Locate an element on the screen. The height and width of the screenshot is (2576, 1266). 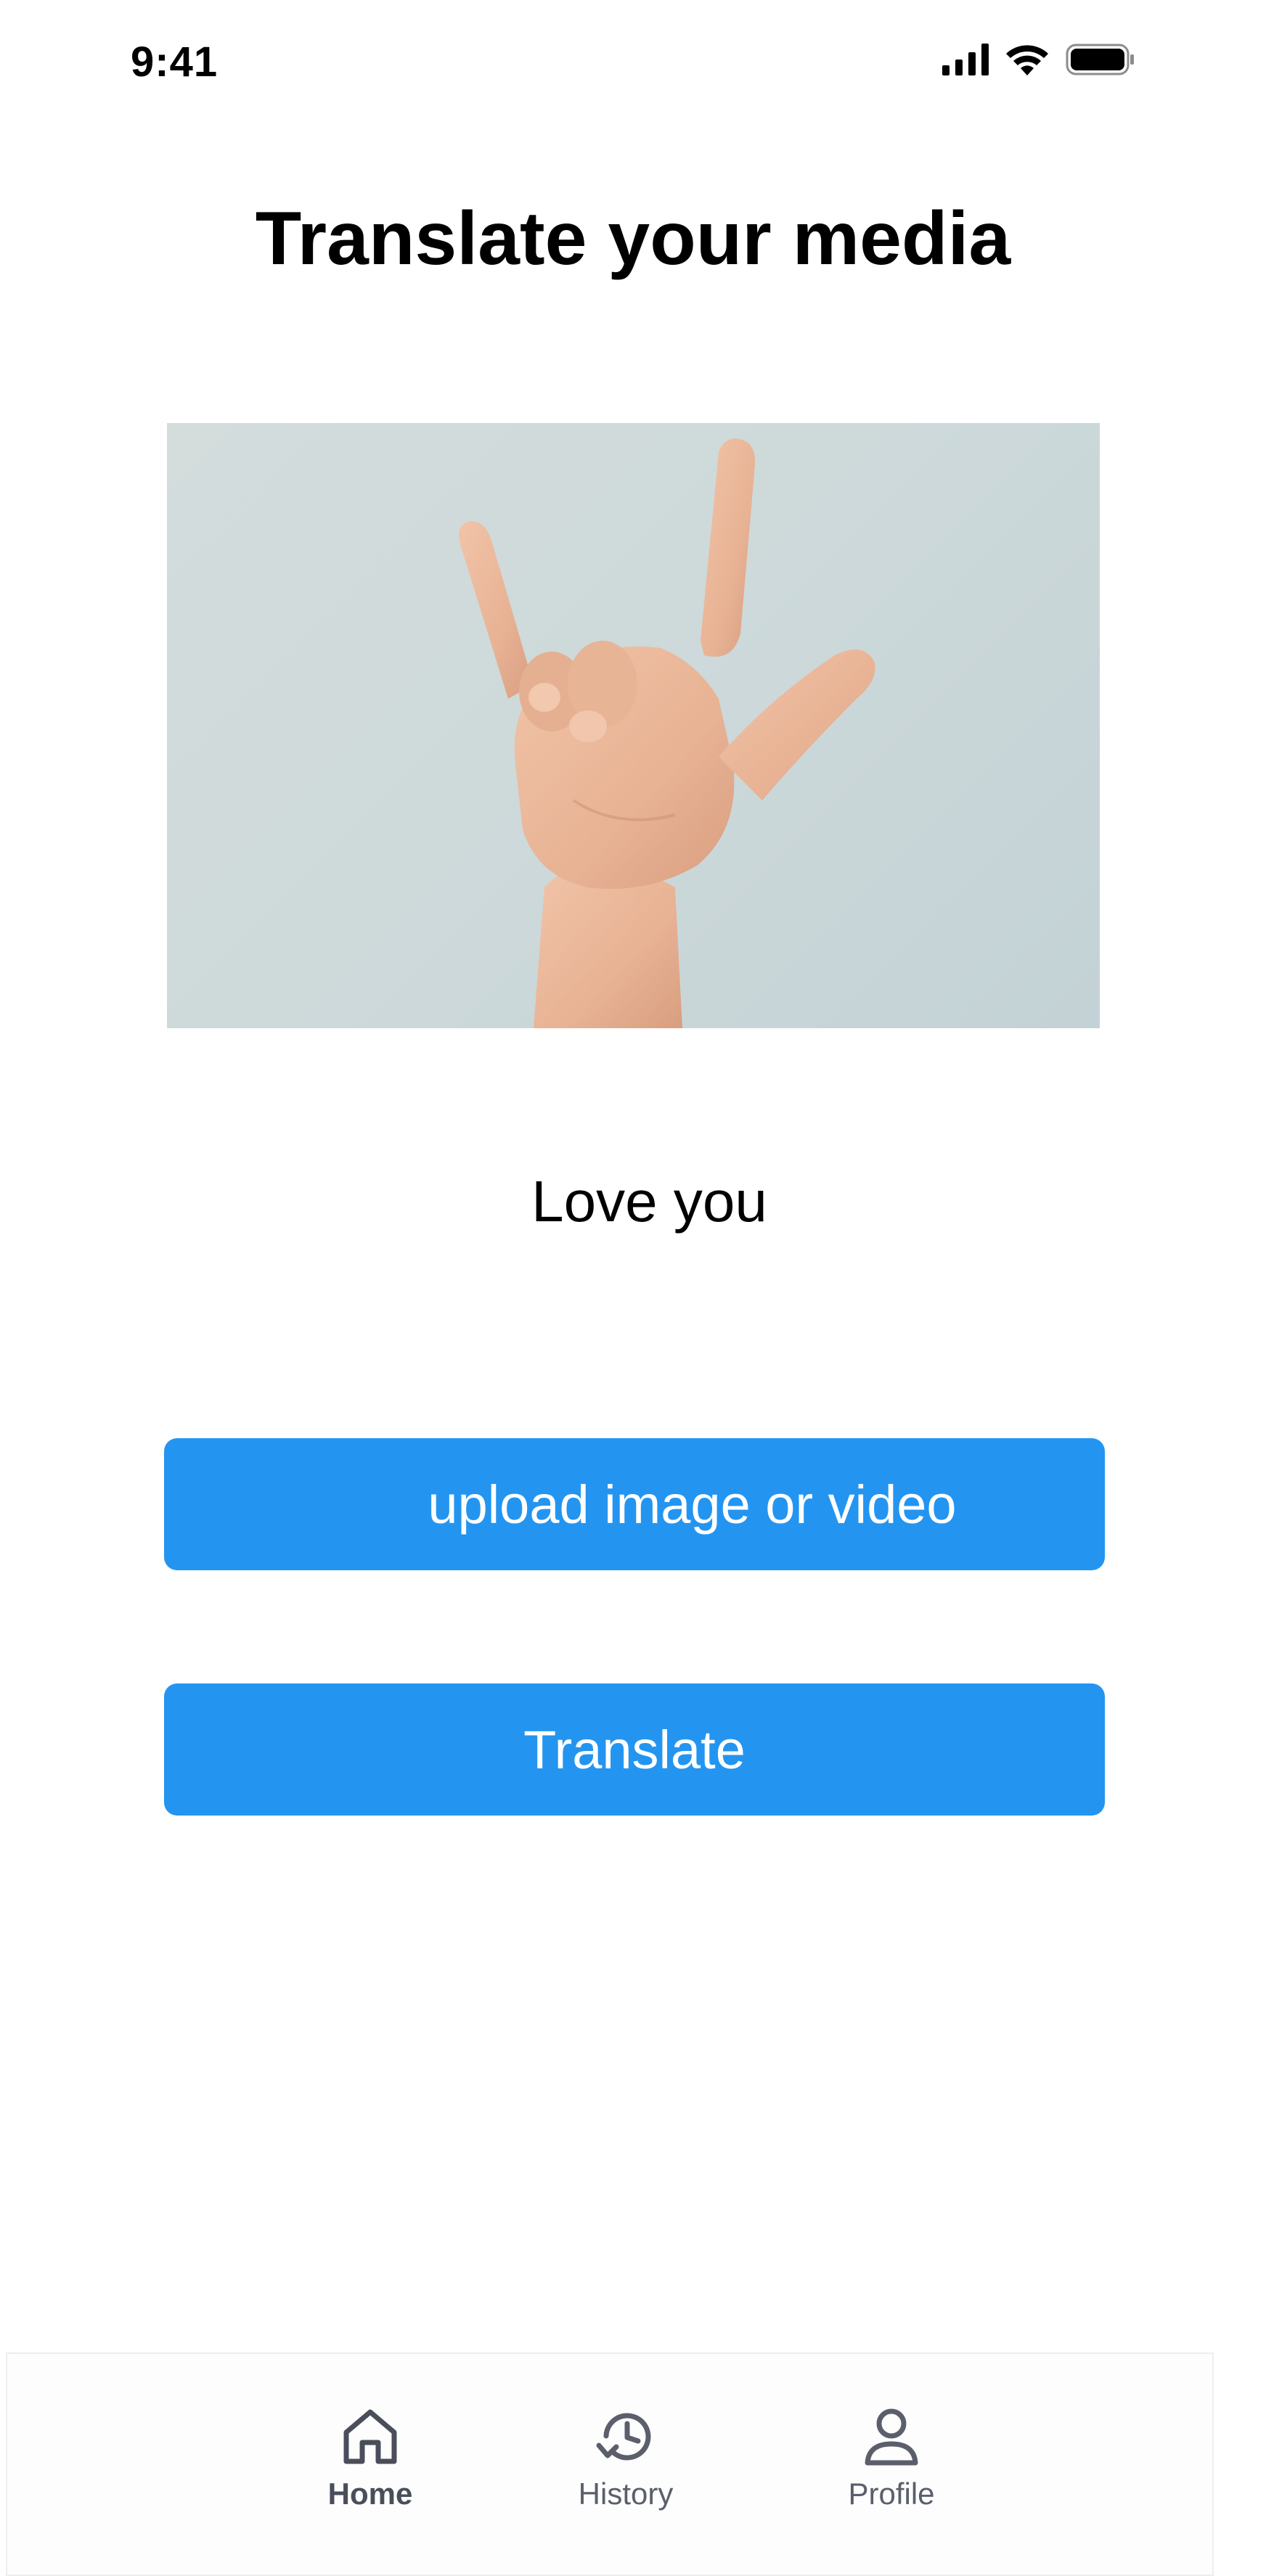
nav-label-profile: Profile is located at coordinates (891, 2494).